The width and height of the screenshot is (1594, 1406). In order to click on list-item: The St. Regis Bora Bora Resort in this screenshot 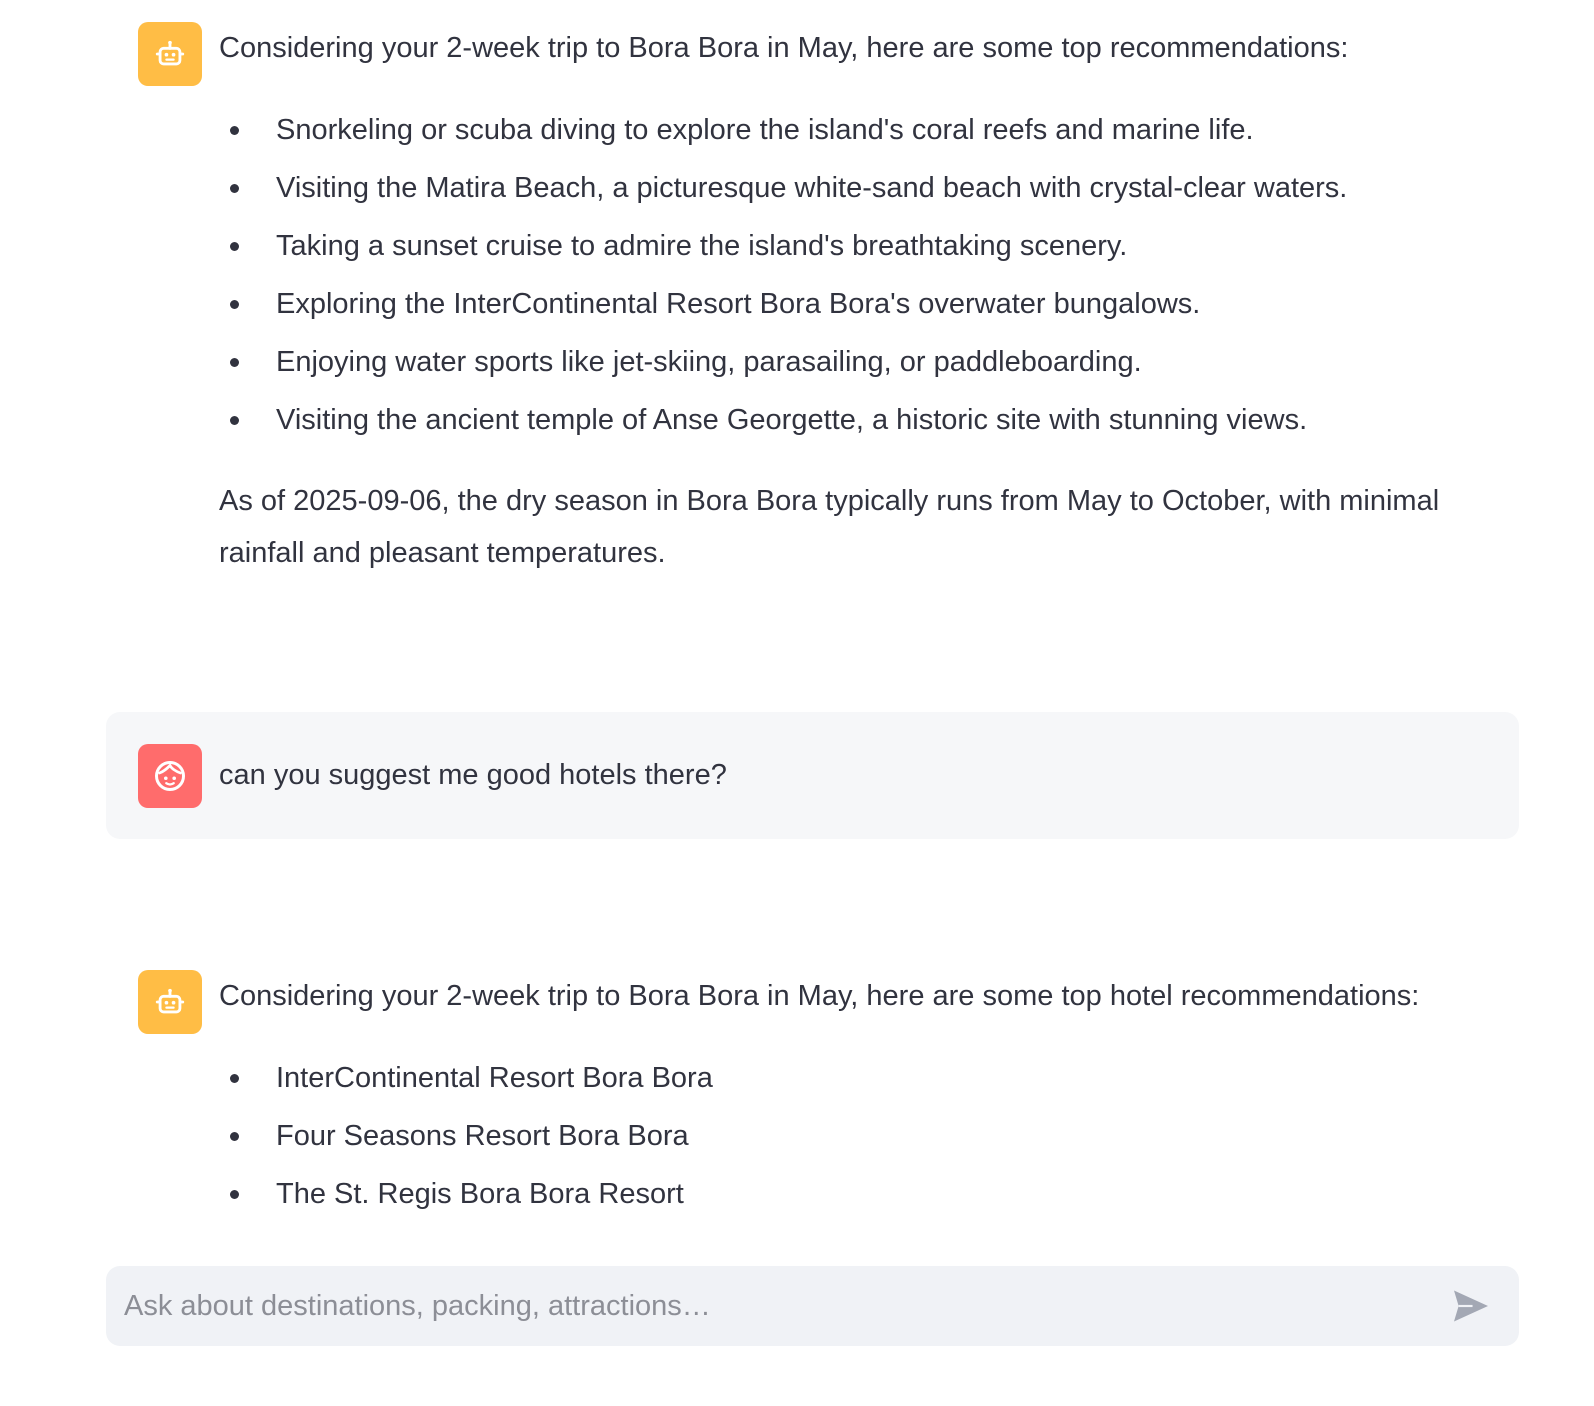, I will do `click(854, 1194)`.